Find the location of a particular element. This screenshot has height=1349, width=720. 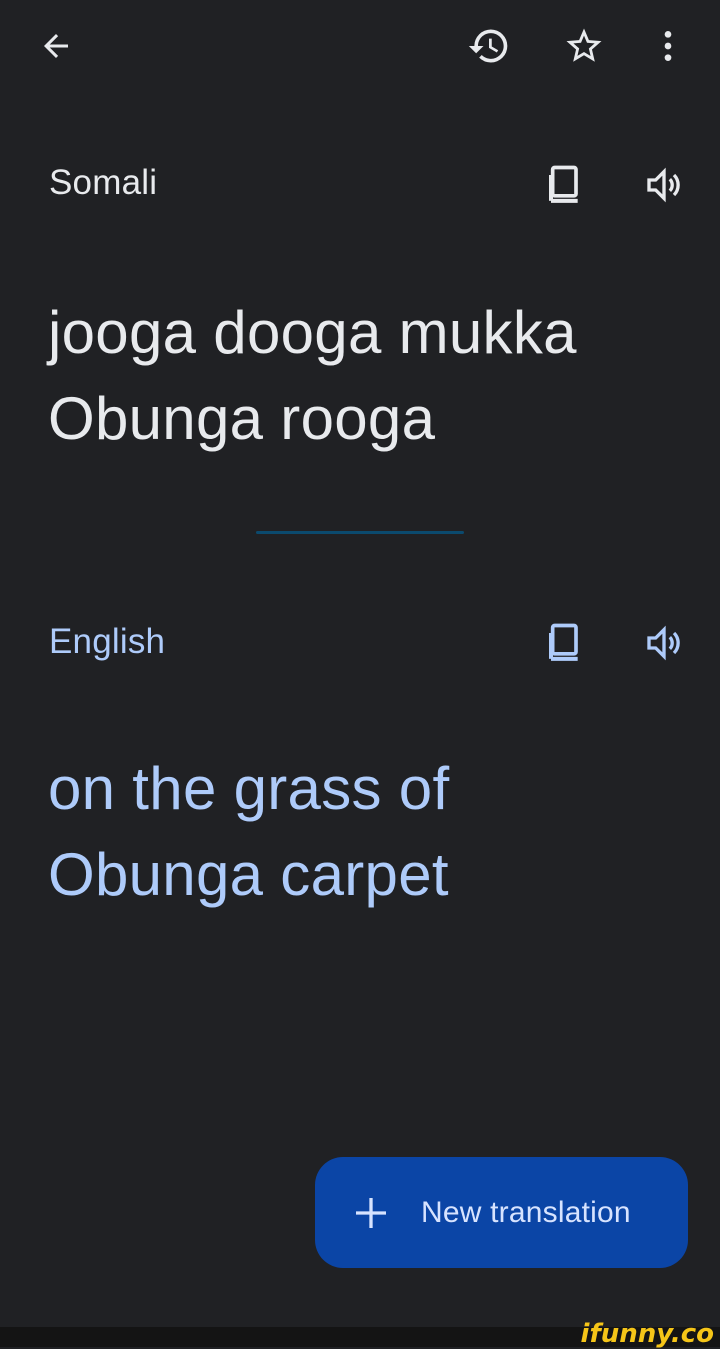

source-text-line: jooga dooga mukka is located at coordinates (312, 332).